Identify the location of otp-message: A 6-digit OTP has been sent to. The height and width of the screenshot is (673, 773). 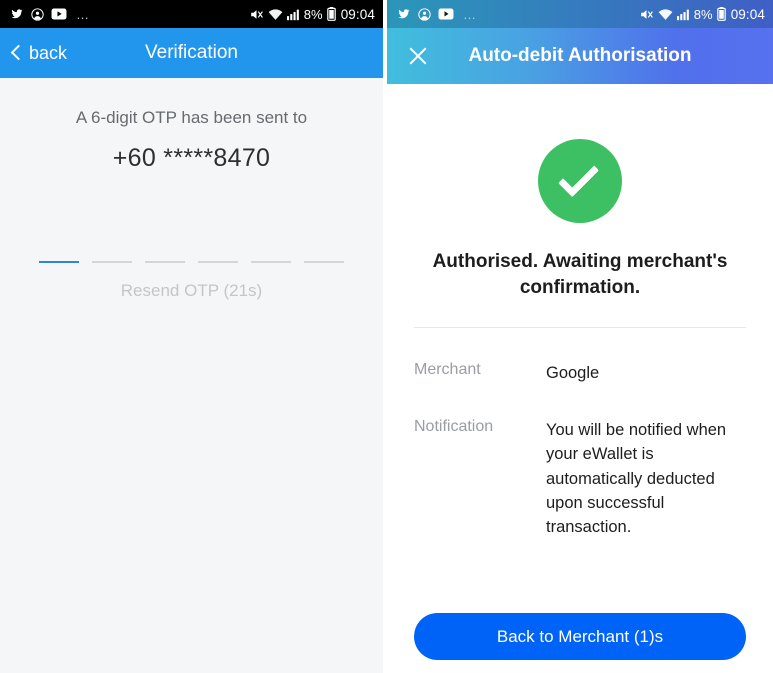
(191, 117).